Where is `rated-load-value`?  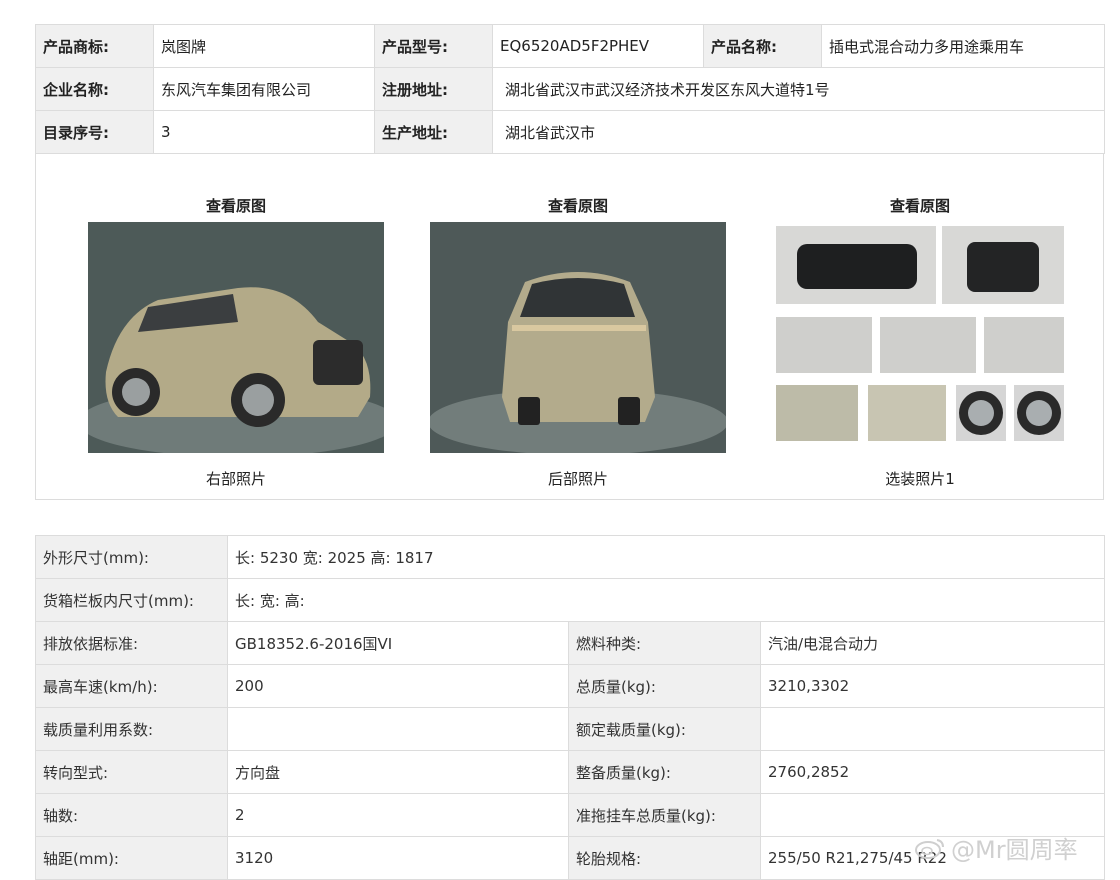
rated-load-value is located at coordinates (932, 729).